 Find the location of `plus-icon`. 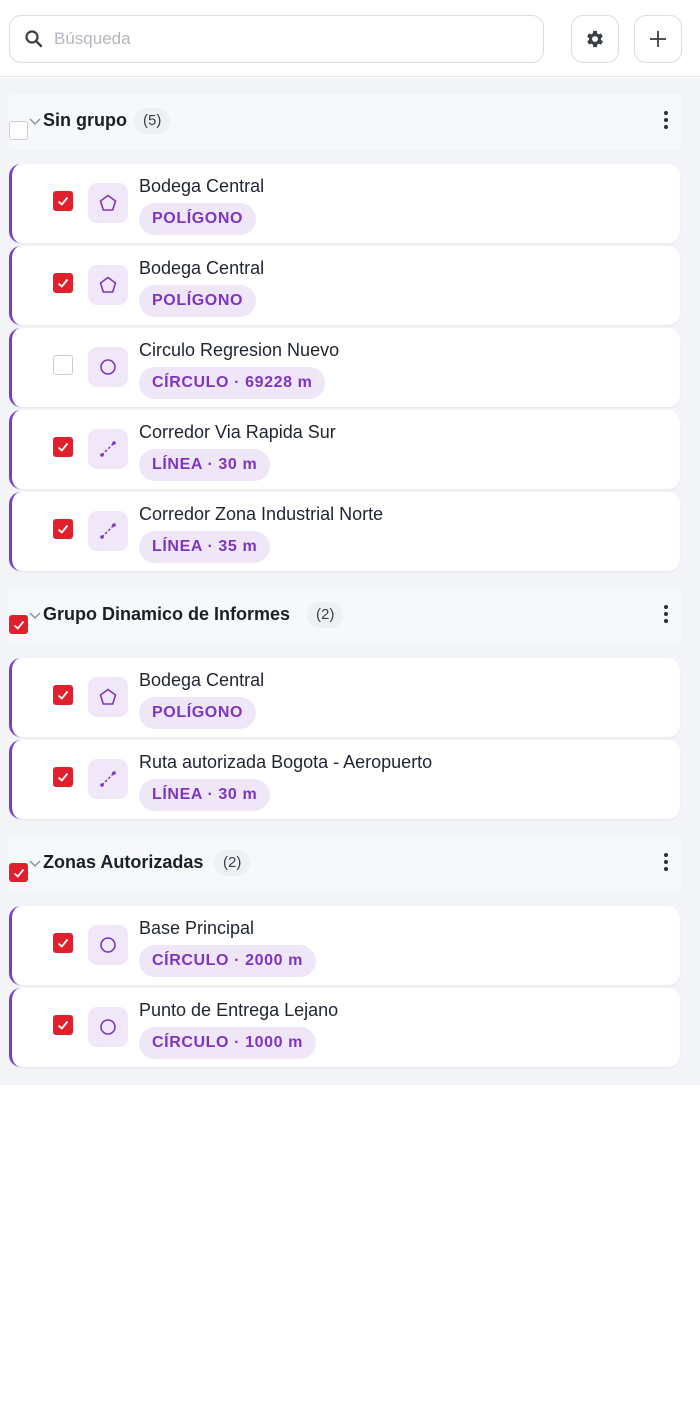

plus-icon is located at coordinates (658, 39).